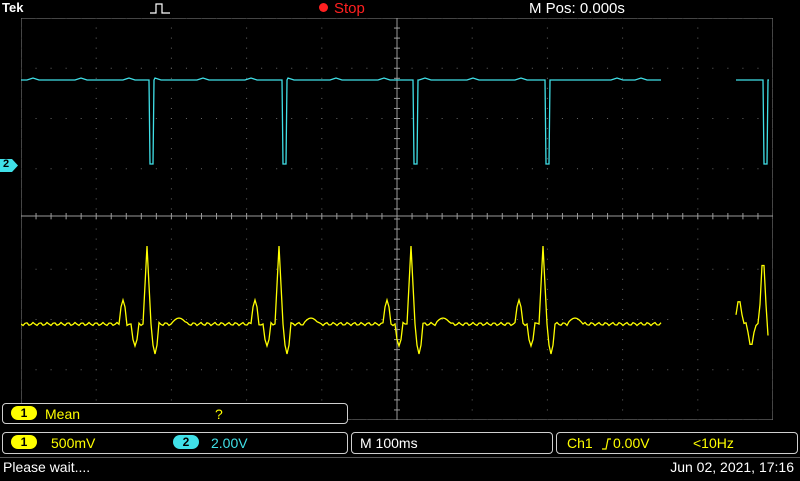 The width and height of the screenshot is (800, 481). Describe the element at coordinates (229, 443) in the screenshot. I see `ch2-scale: 2.00V` at that location.